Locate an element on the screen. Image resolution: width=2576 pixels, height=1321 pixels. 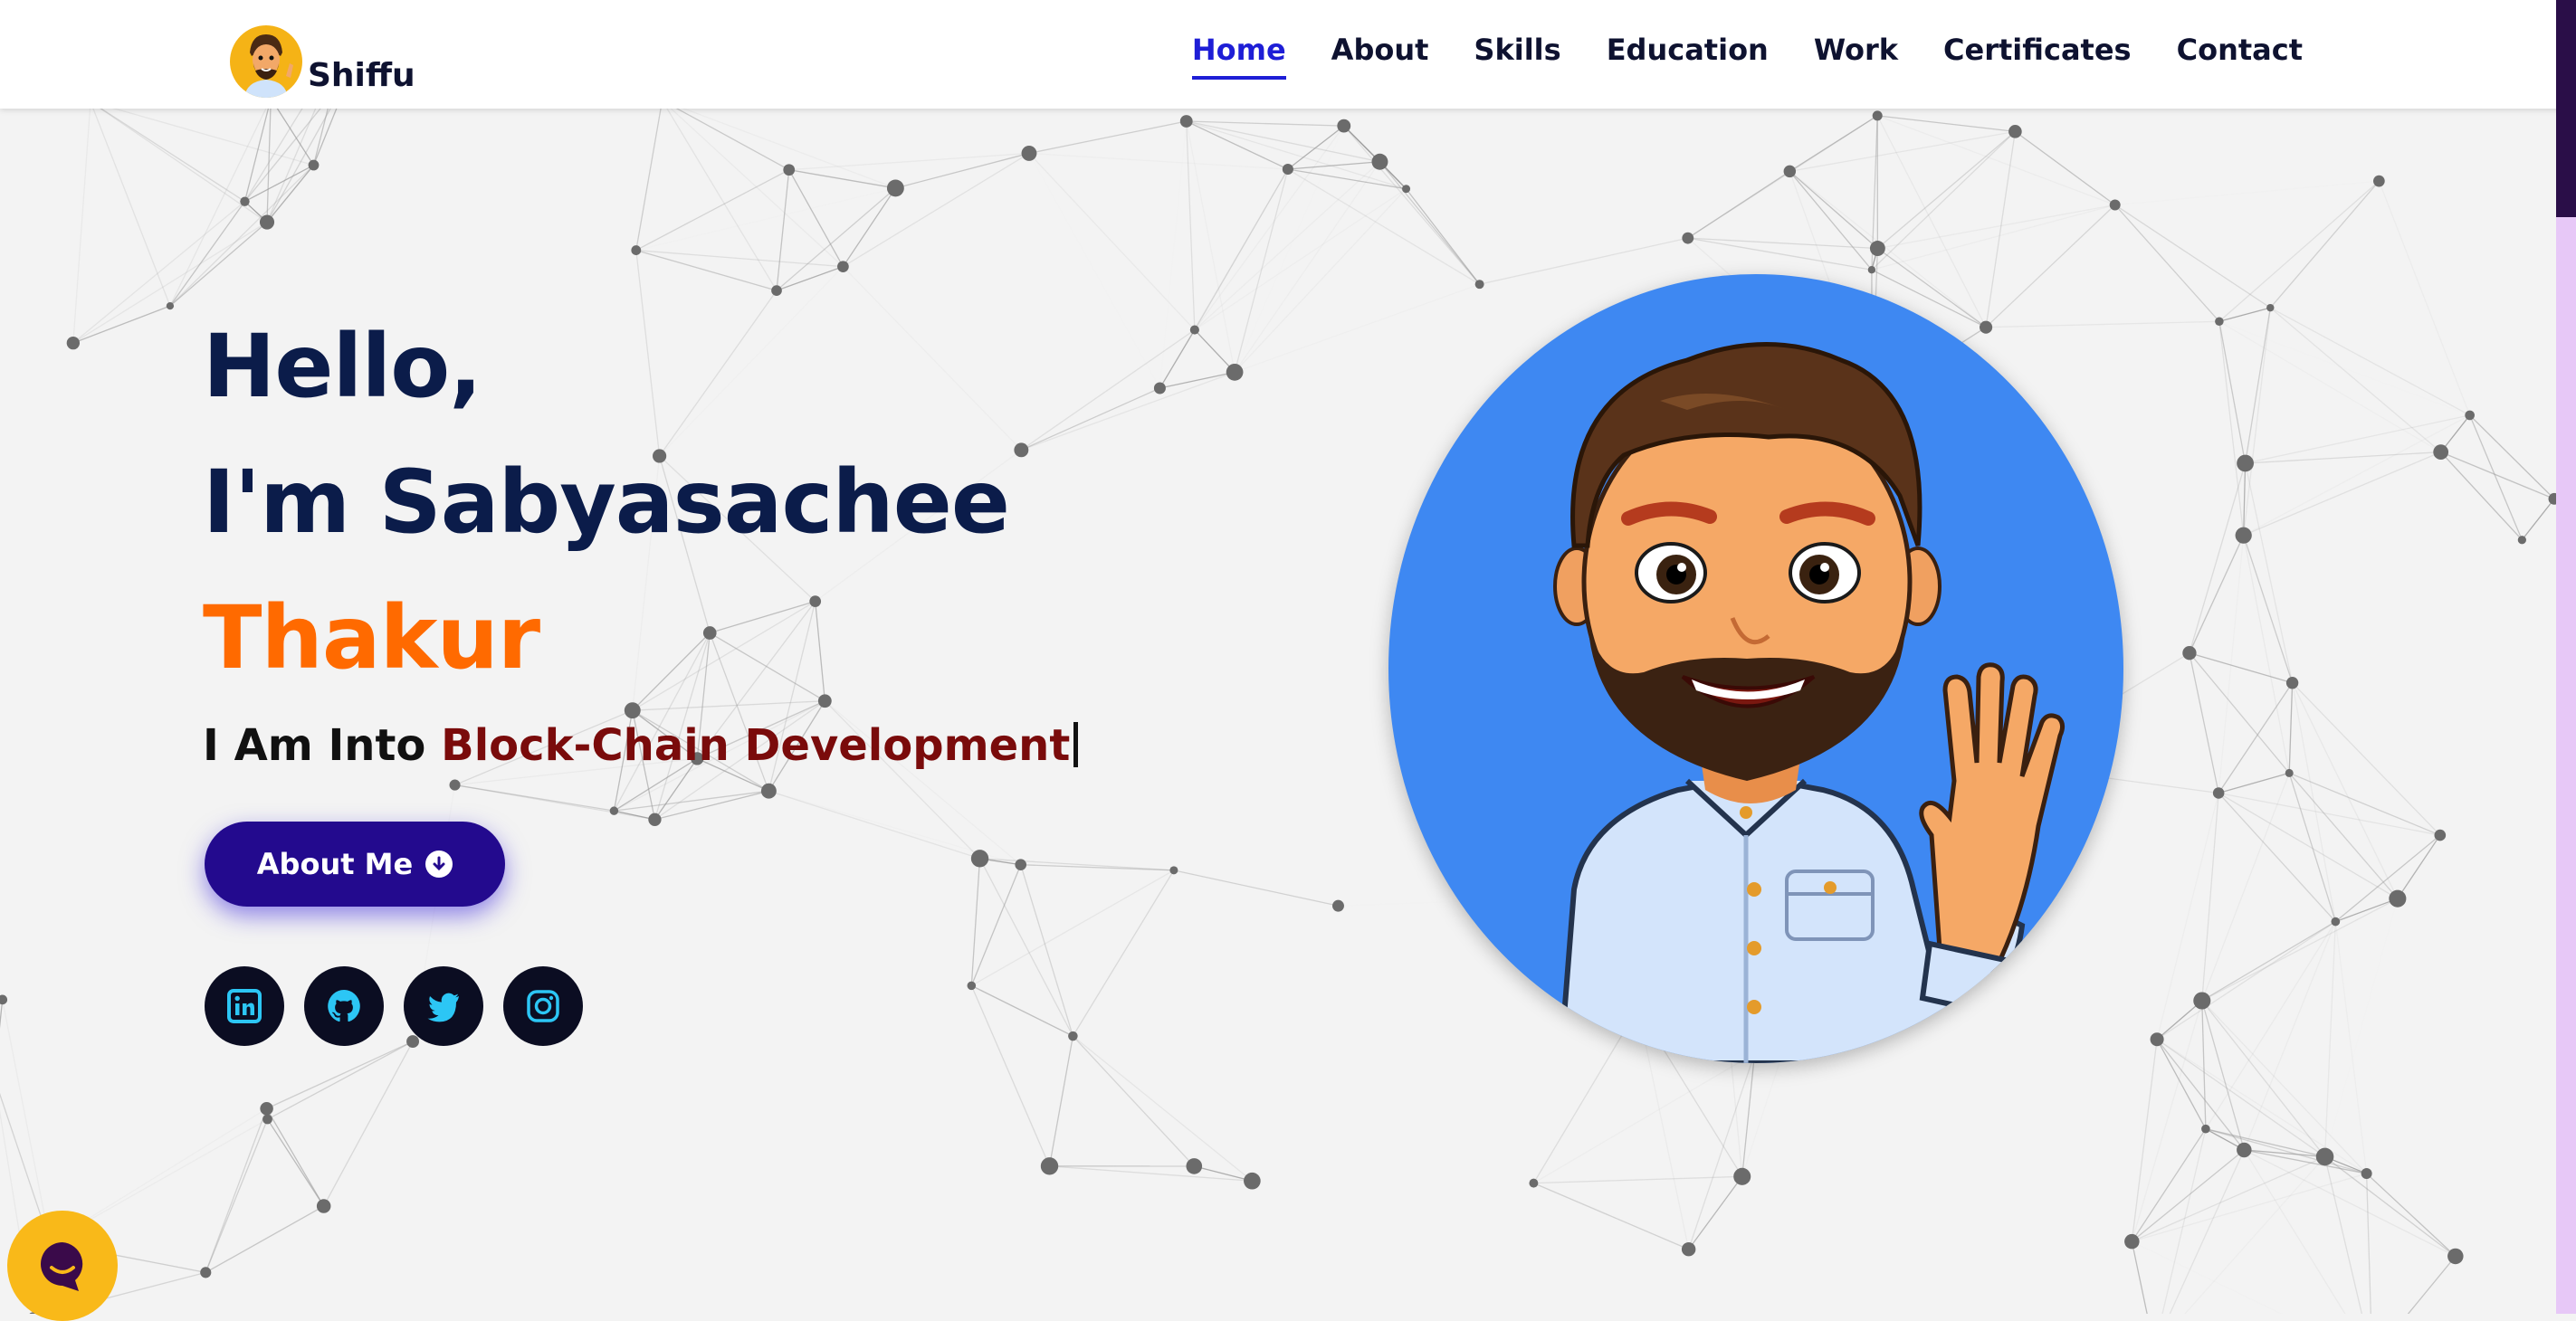
hero-heading: Hello, I'm Sabyasachee Thakur is located at coordinates (606, 502).